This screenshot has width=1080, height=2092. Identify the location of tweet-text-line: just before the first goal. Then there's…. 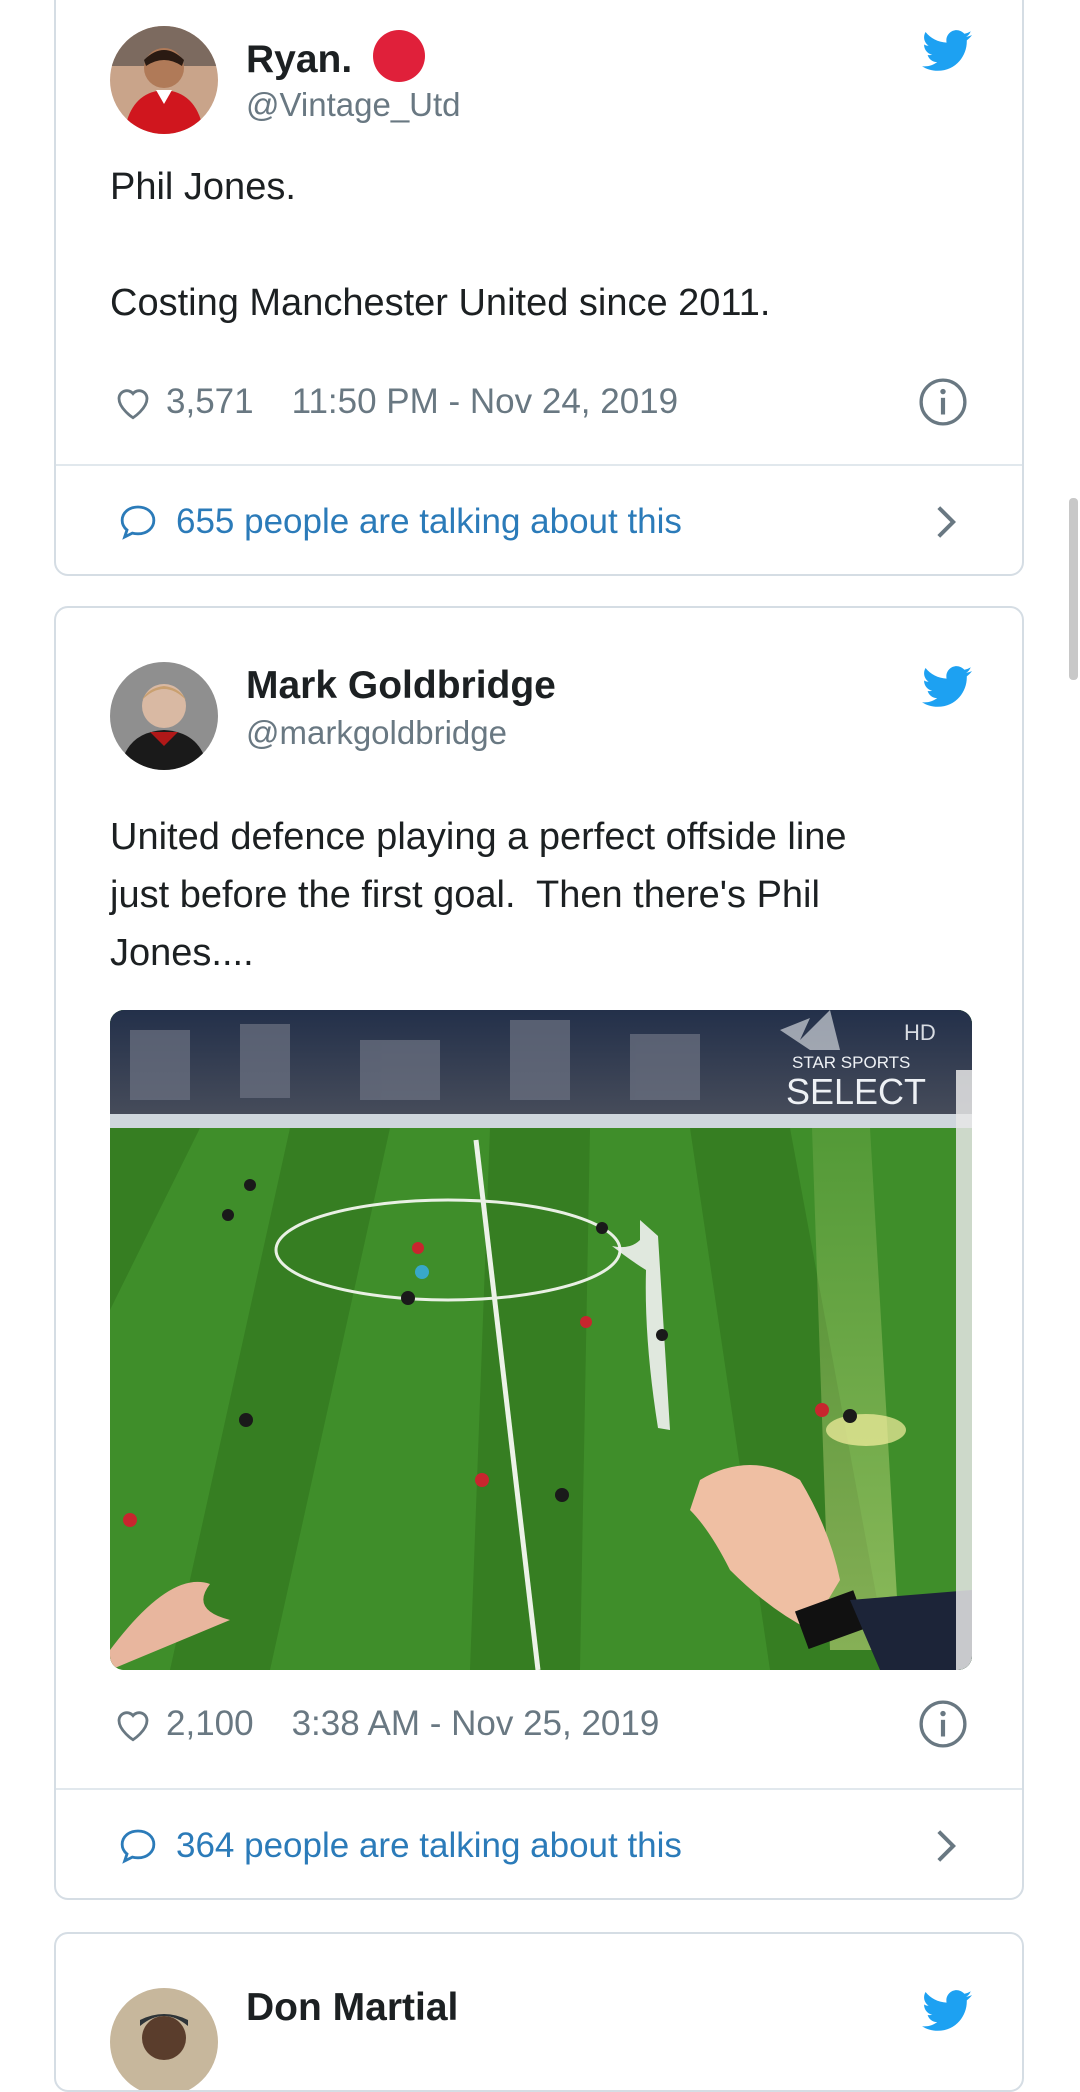
(465, 895).